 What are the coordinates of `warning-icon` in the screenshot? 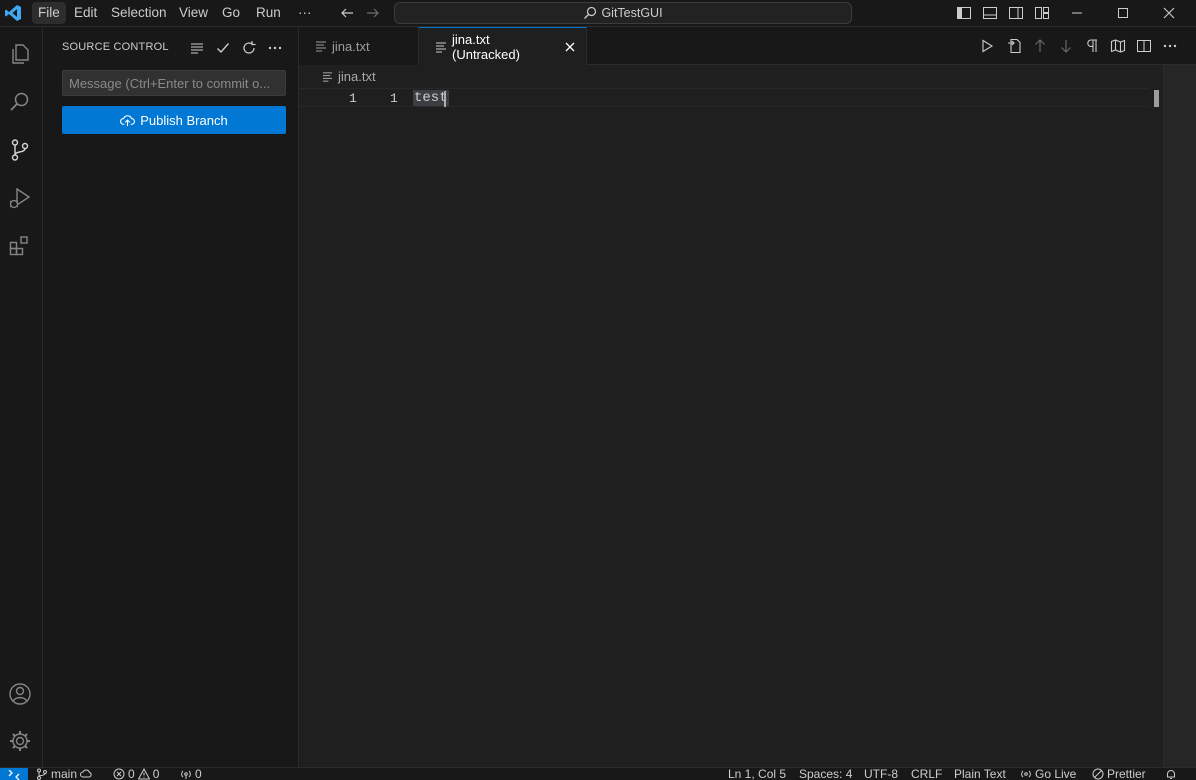 It's located at (143, 774).